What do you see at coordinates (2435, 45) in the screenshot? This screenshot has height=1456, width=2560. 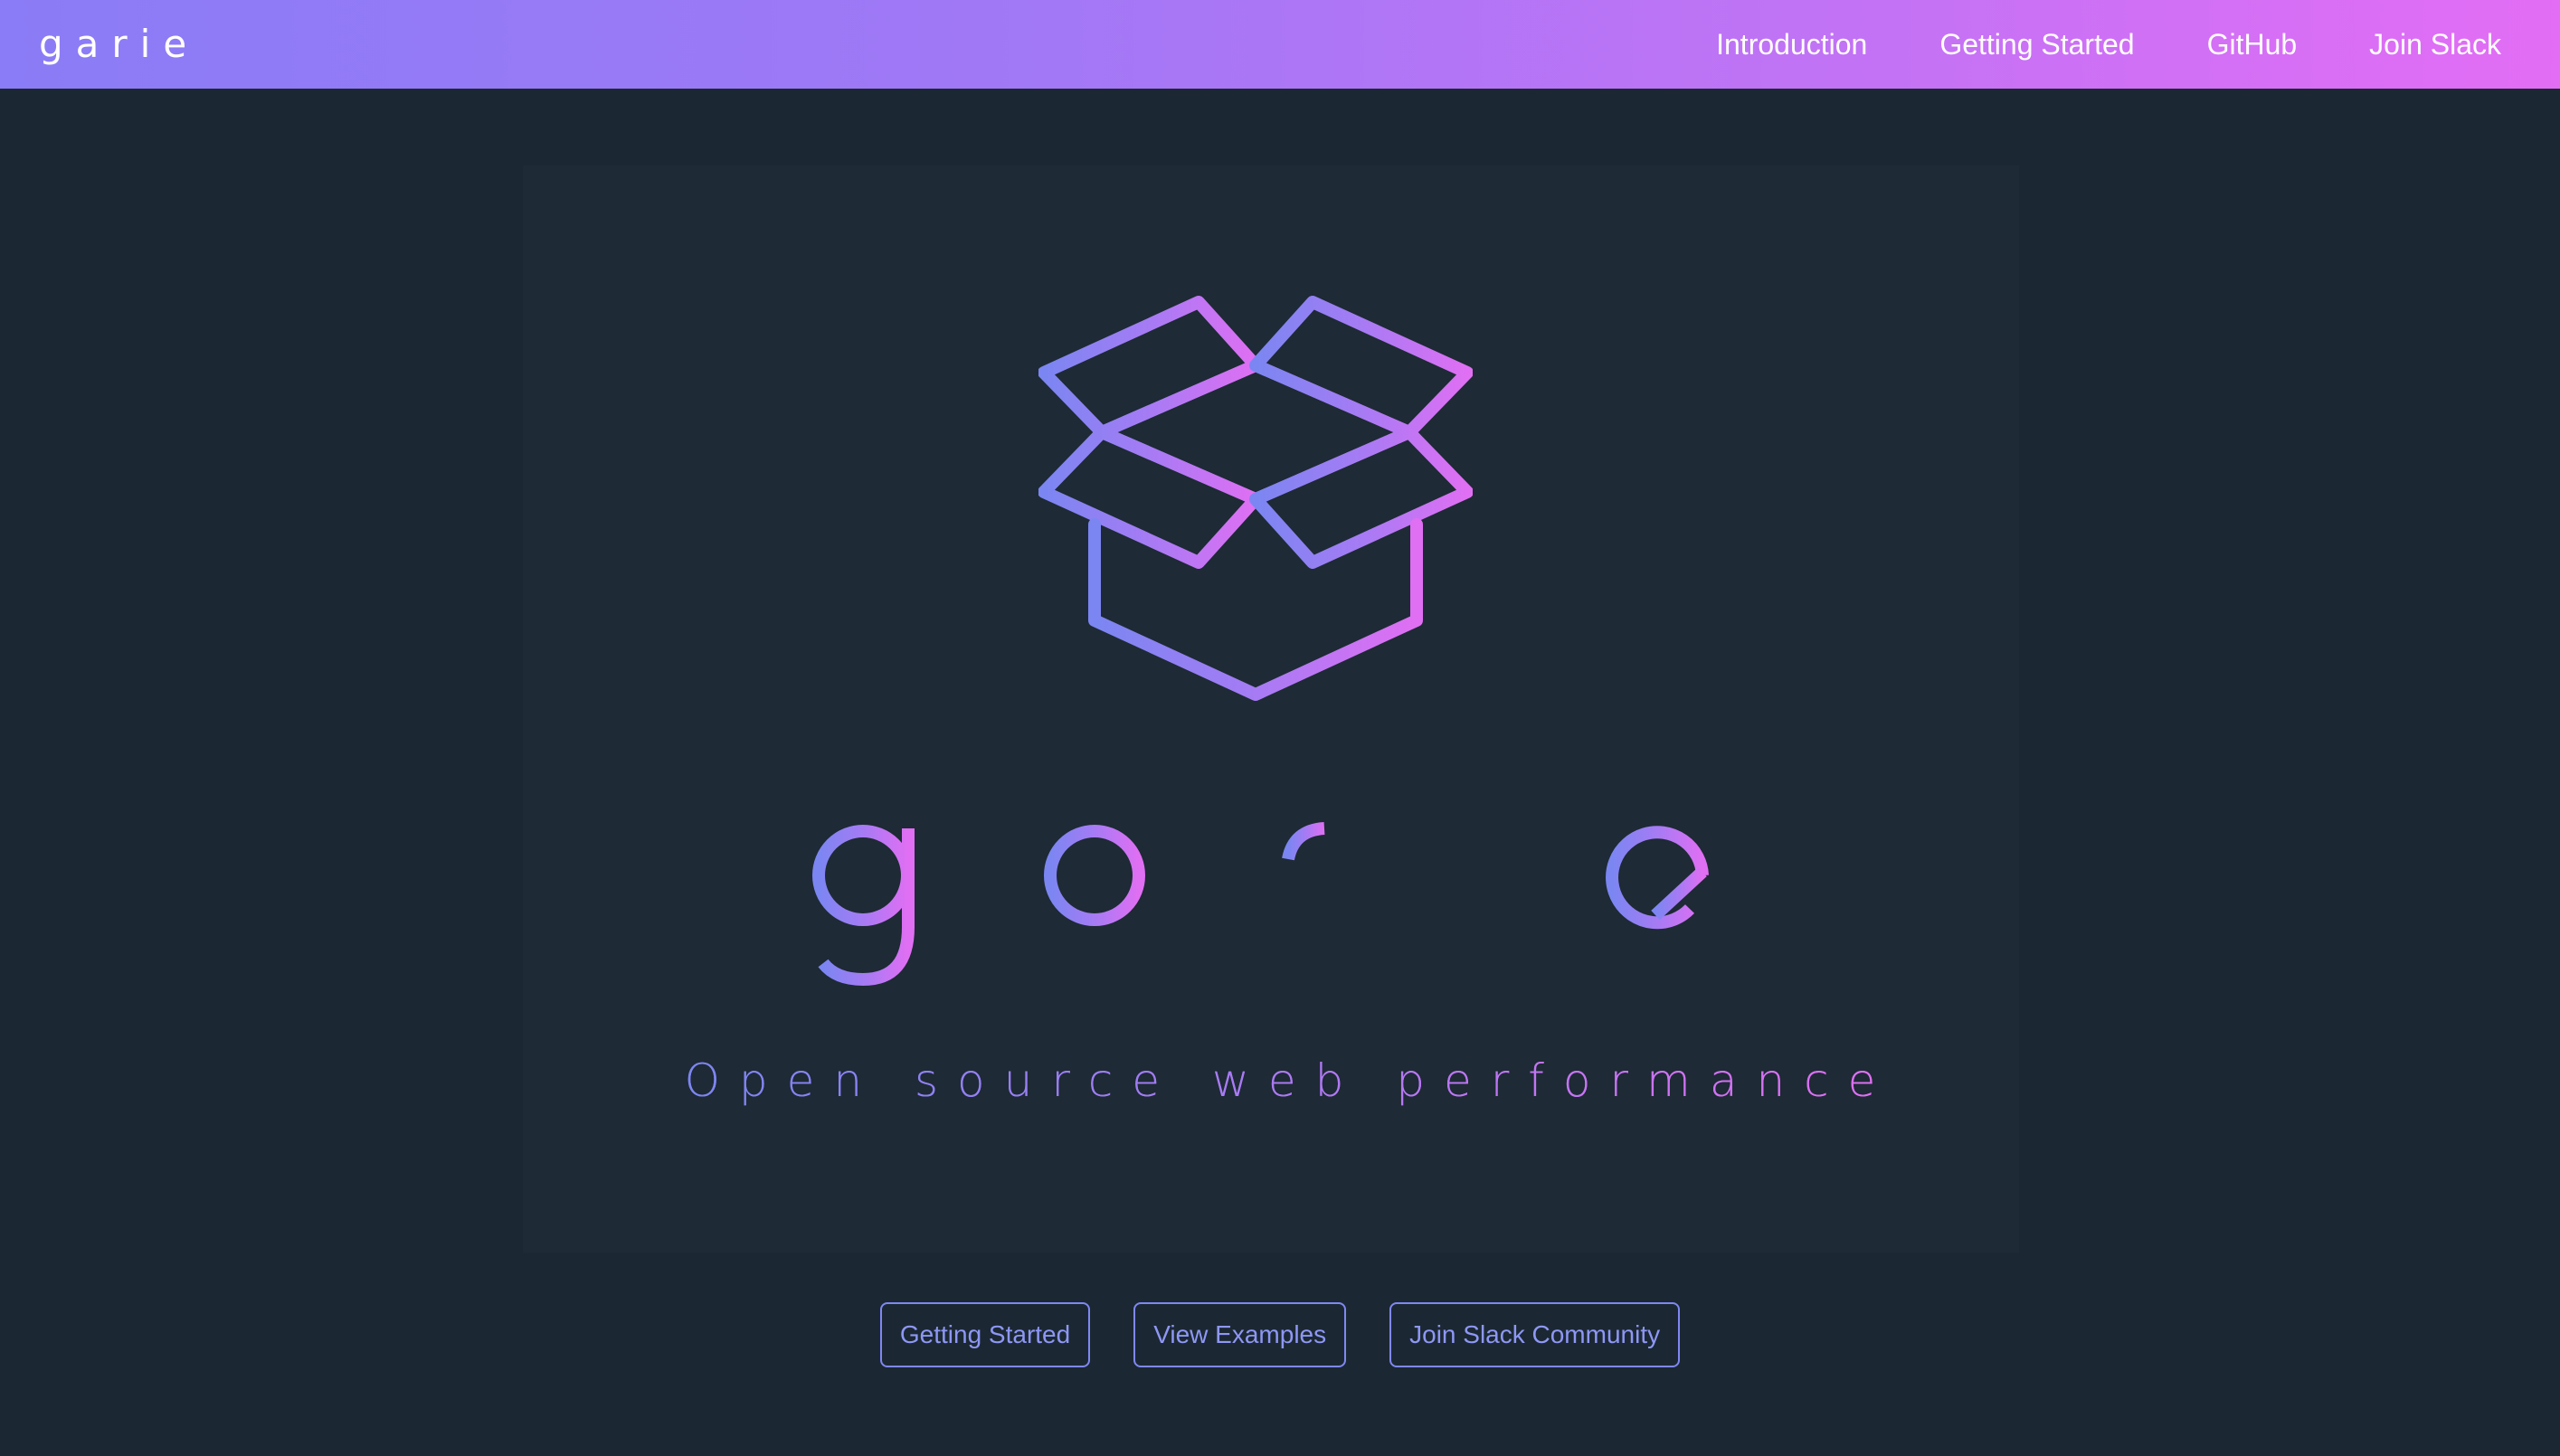 I see `nav-link-join-slack: Join Slack` at bounding box center [2435, 45].